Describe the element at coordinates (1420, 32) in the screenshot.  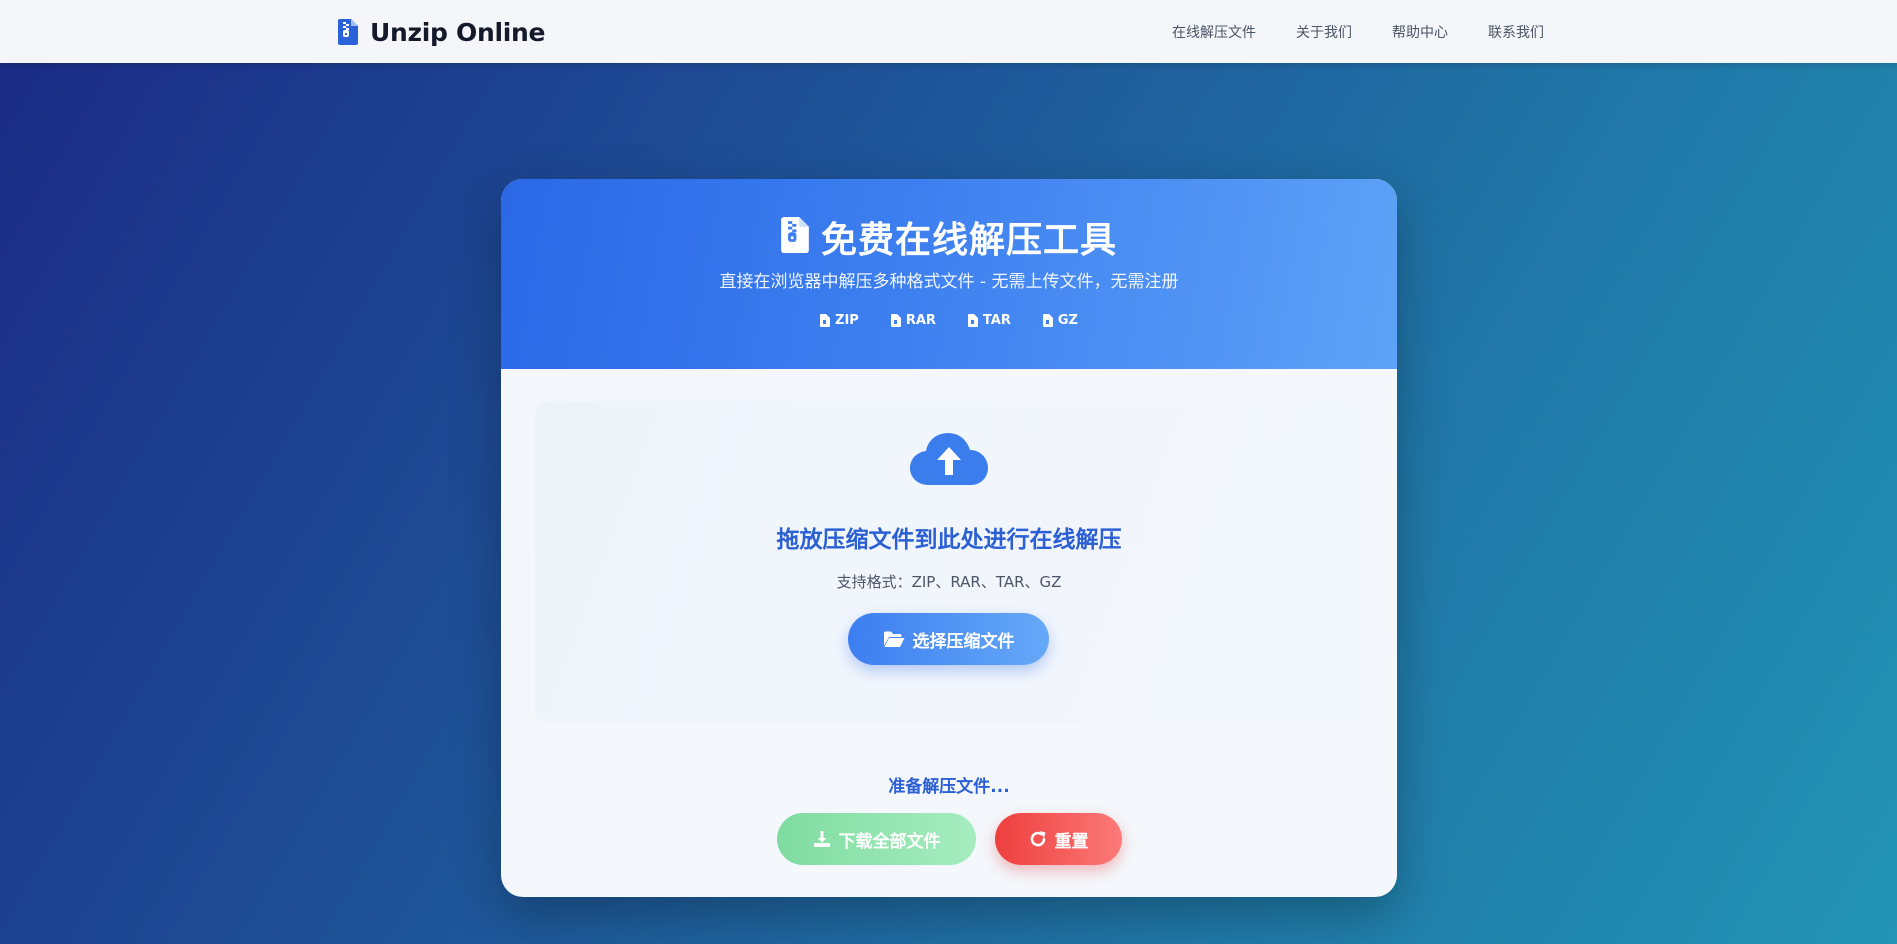
I see `nav-link-help: 帮助中心` at that location.